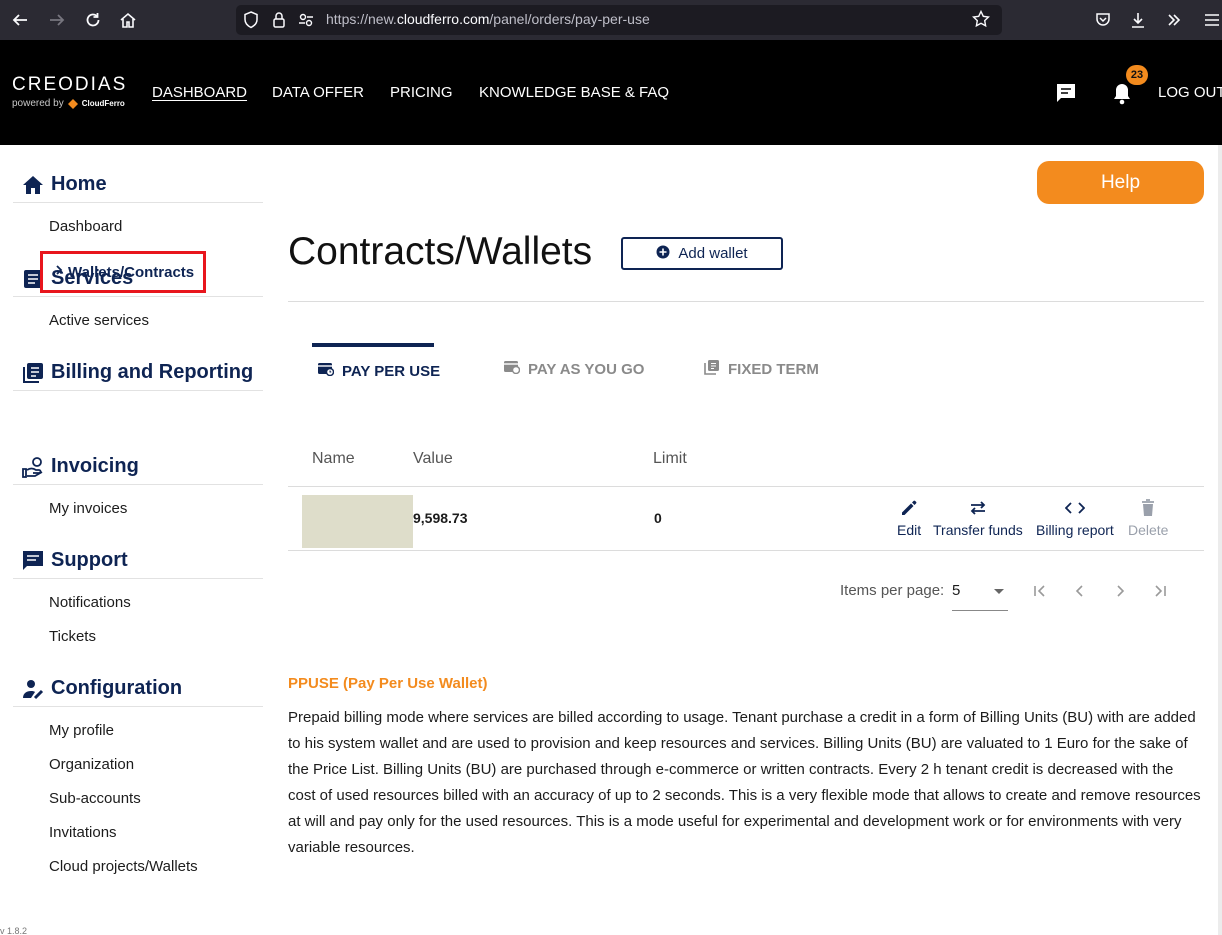 The height and width of the screenshot is (935, 1222). I want to click on sidebar-item-my-profile: My profile, so click(81, 730).